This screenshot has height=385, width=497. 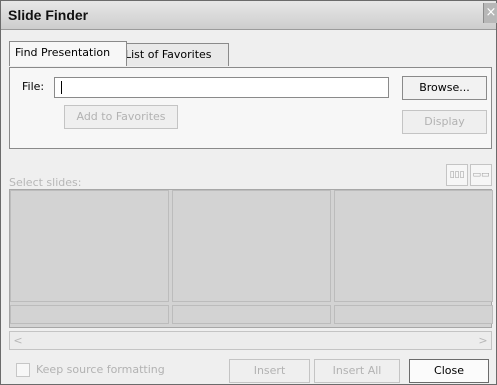 I want to click on file-label: File:, so click(x=33, y=86).